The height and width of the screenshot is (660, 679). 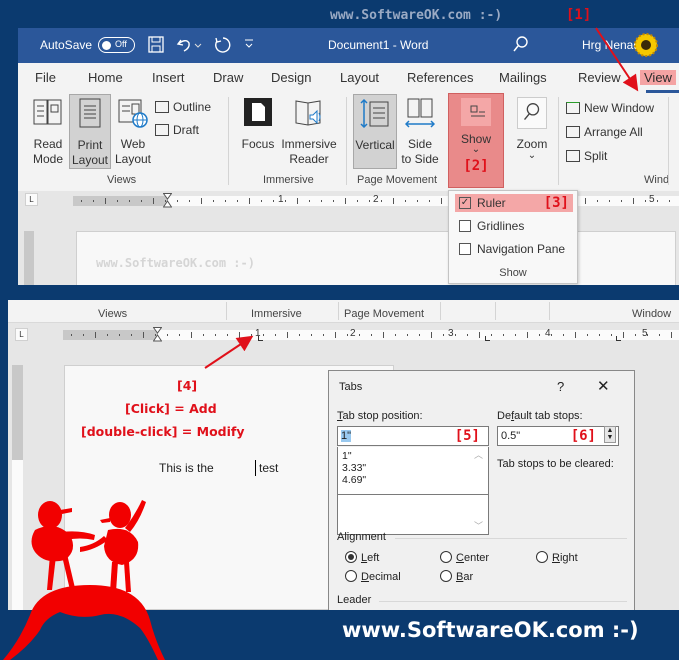 I want to click on tab-stop-list: 1" 3.33" 4.69" ︿, so click(x=413, y=471).